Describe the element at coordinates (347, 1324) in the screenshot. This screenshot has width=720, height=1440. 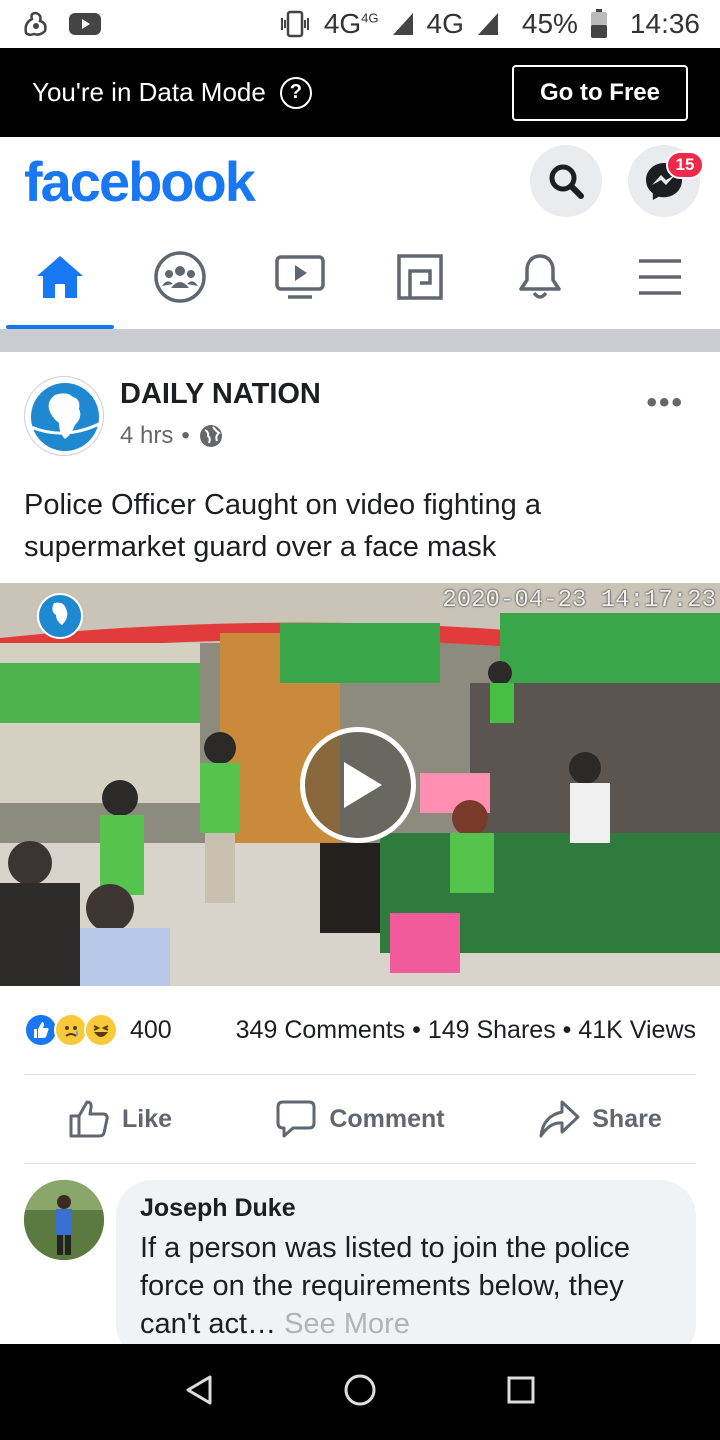
I see `see-more-link: See More` at that location.